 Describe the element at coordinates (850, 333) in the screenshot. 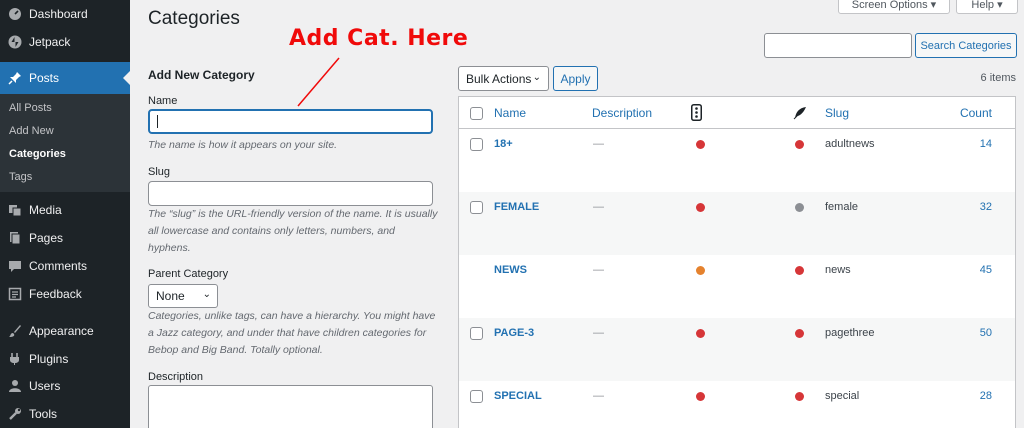

I see `category-slug: pagethree` at that location.